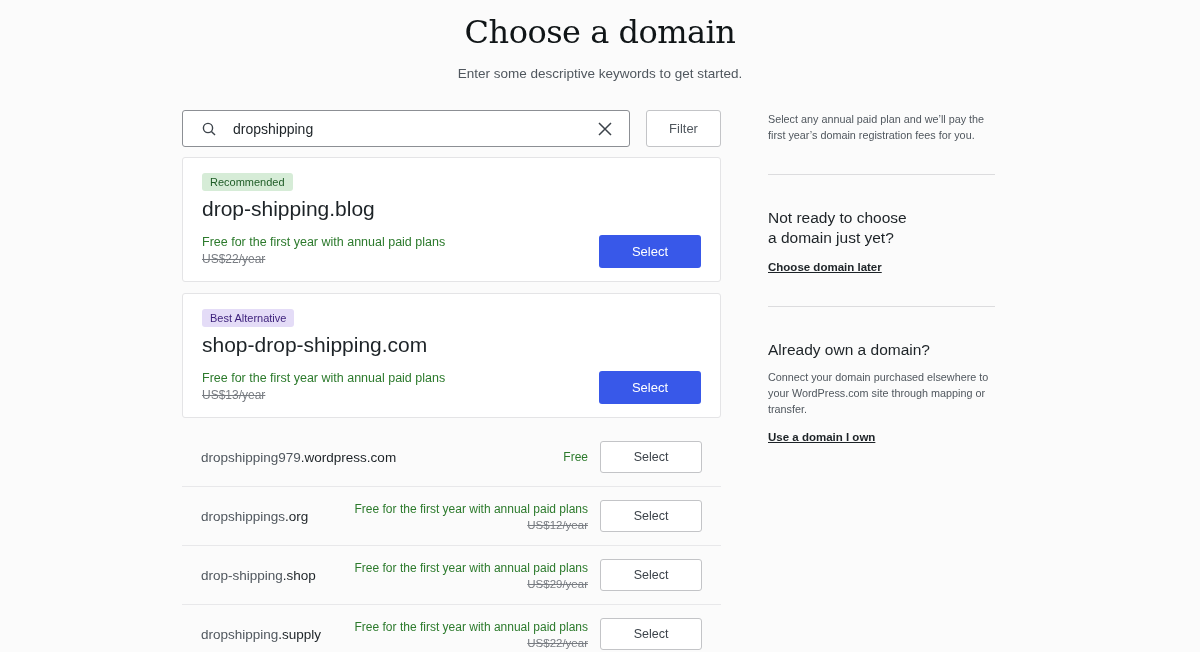 The width and height of the screenshot is (1200, 652). What do you see at coordinates (234, 395) in the screenshot?
I see `old-price: US$13/year` at bounding box center [234, 395].